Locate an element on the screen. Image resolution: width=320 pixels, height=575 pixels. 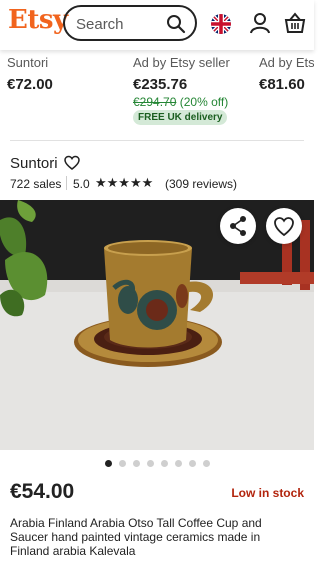
etsy-logo: Etsy is located at coordinates (38, 20).